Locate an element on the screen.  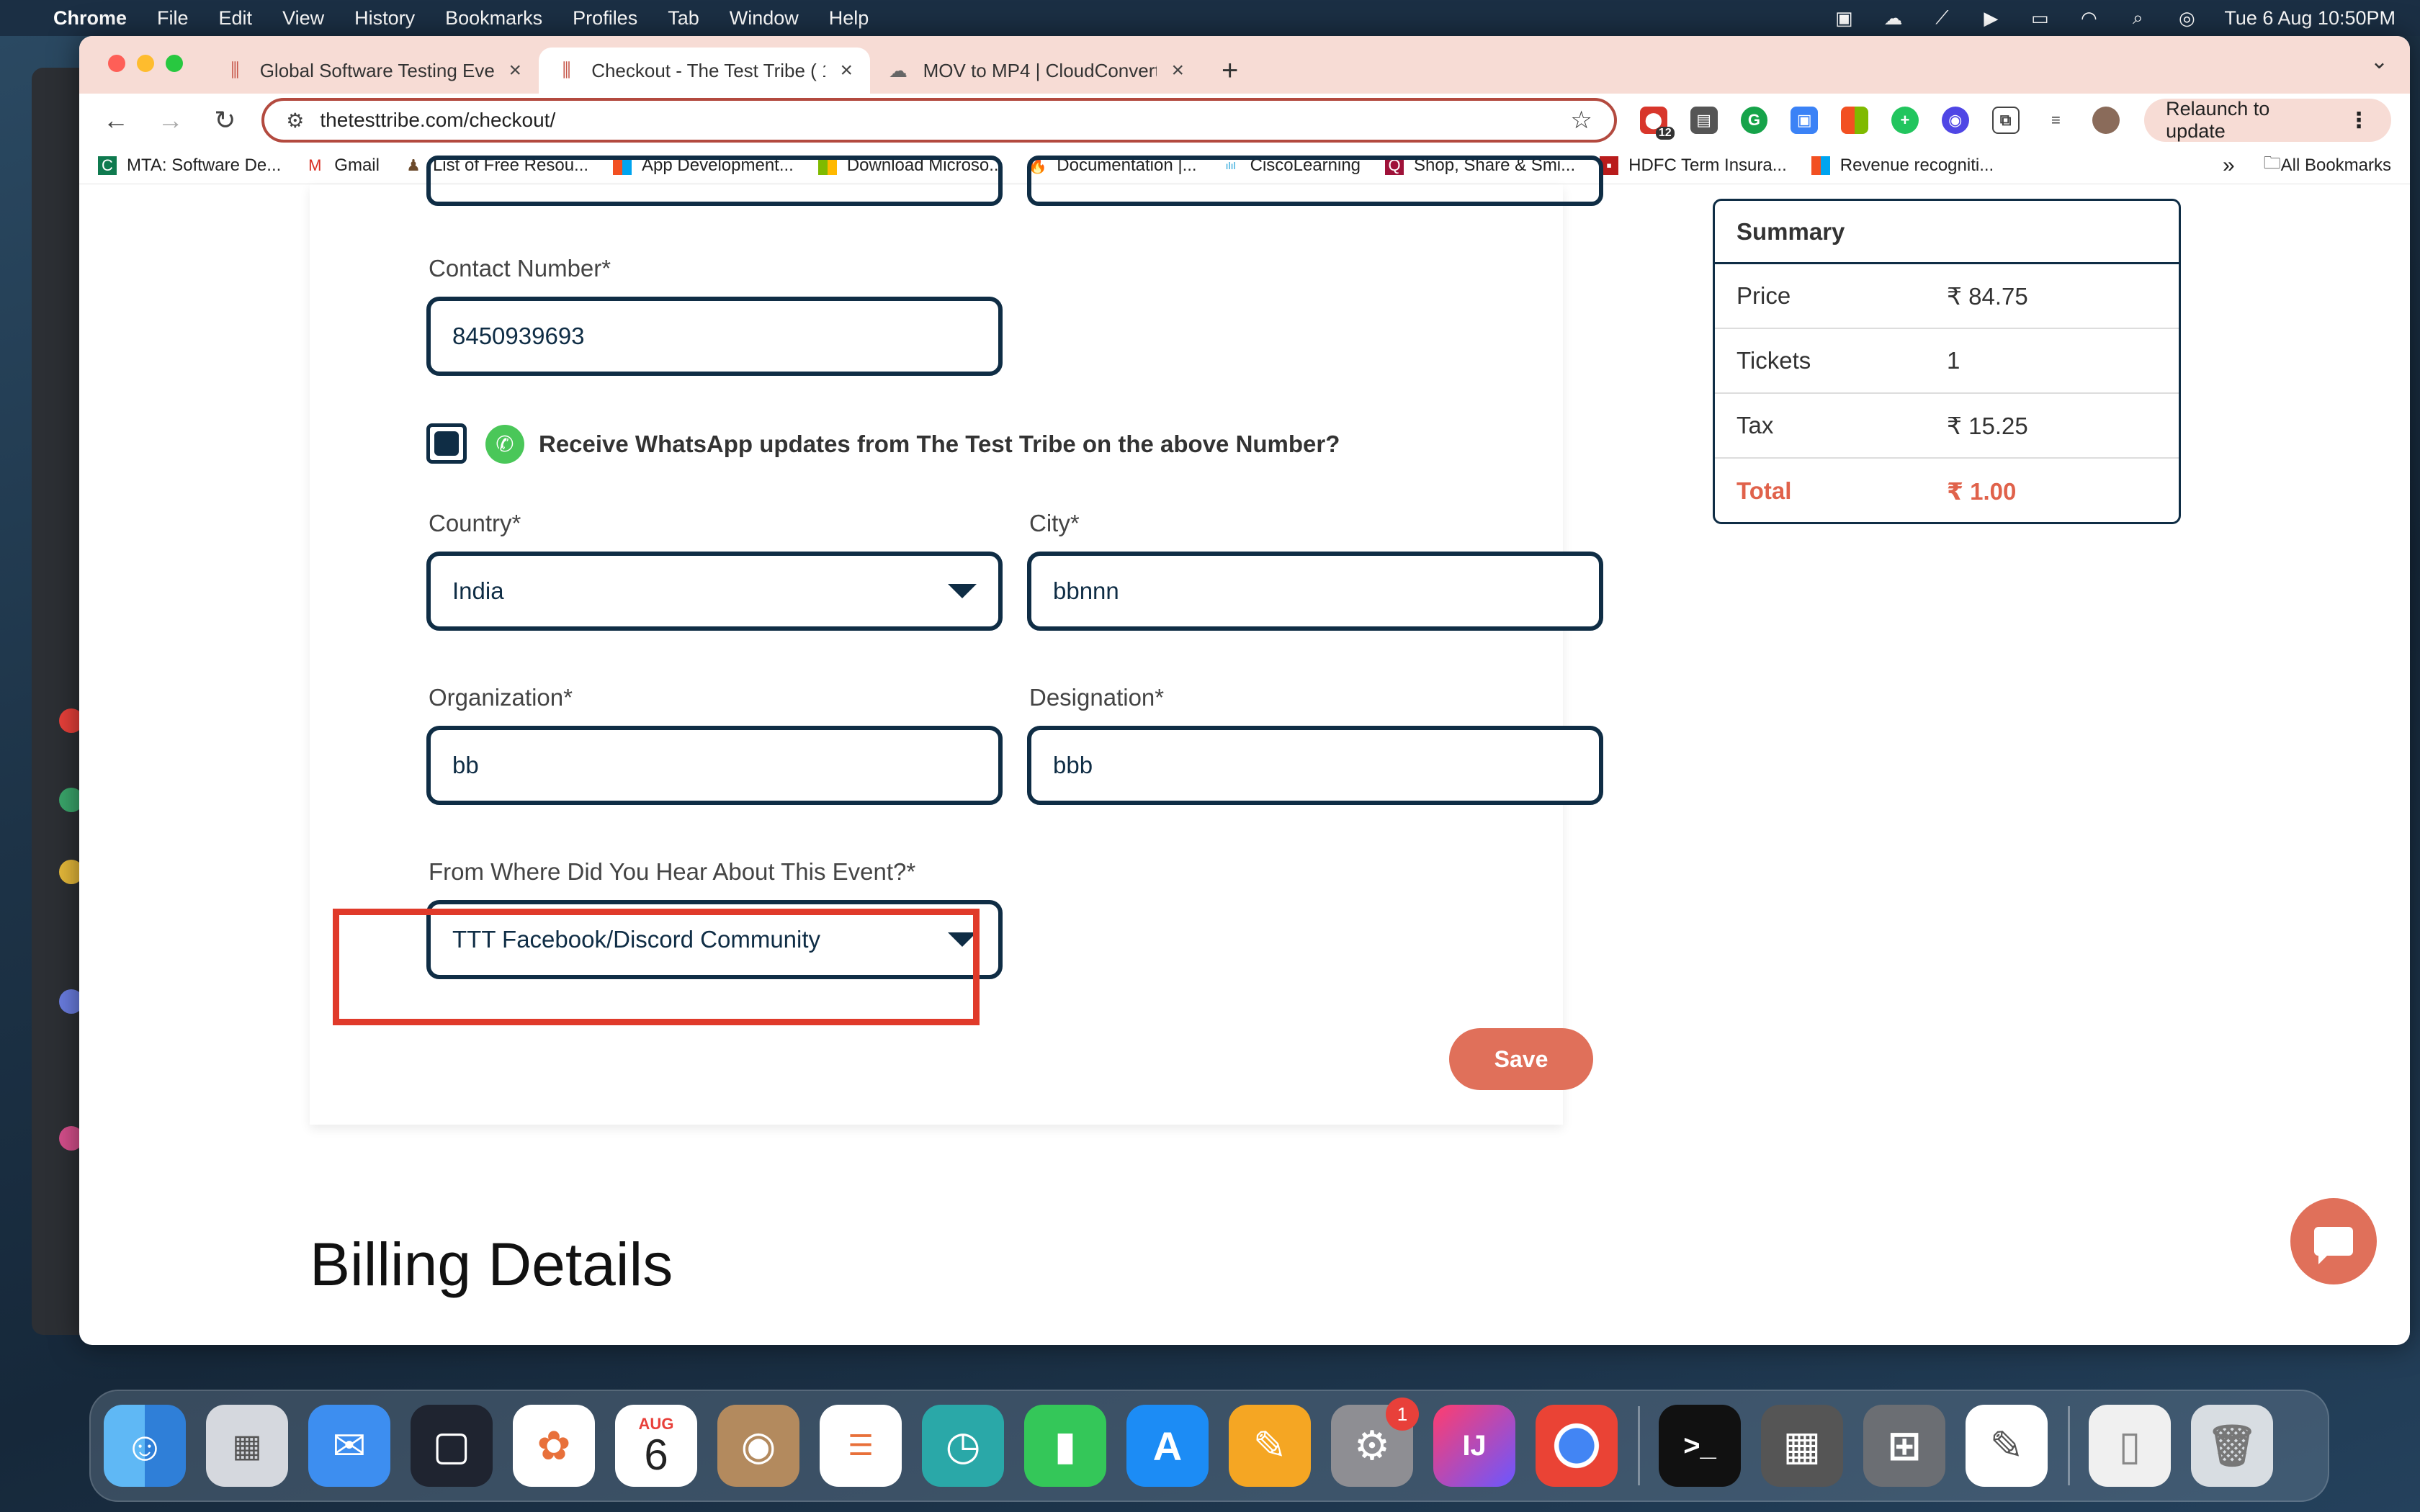
tab-cloudconvert: ☁ MOV to MP4 | CloudConvert × is located at coordinates (1035, 71).